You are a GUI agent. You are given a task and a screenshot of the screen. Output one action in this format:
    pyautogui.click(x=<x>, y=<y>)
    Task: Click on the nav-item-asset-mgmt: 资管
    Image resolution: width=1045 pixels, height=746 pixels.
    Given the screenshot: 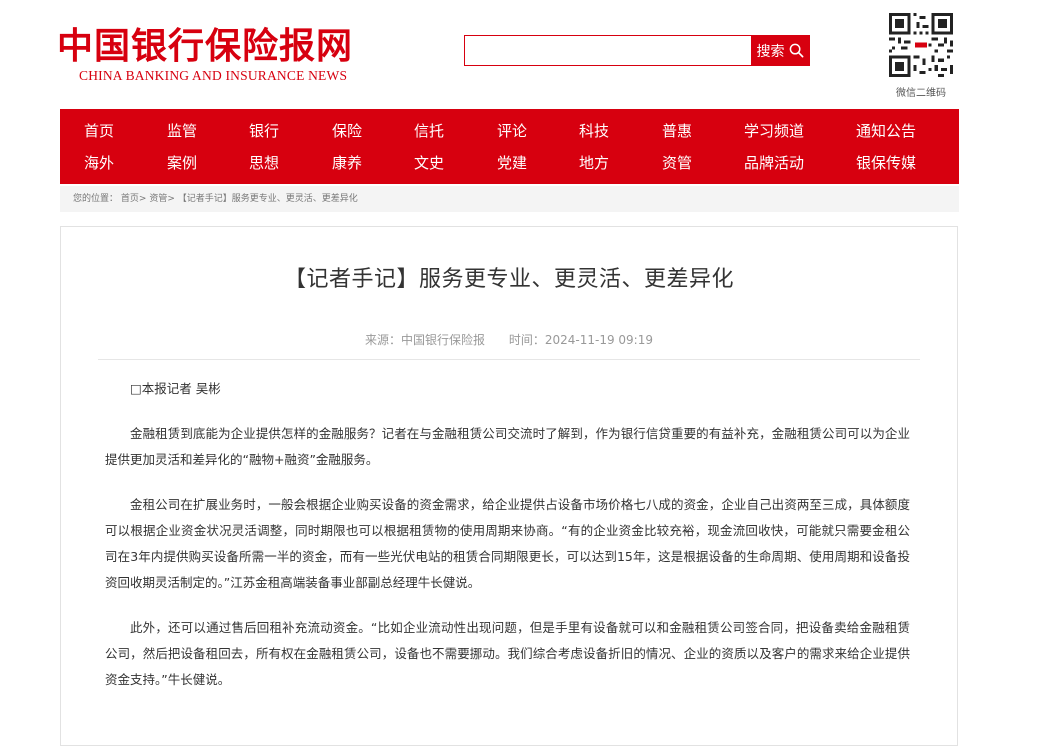 What is the action you would take?
    pyautogui.click(x=677, y=163)
    